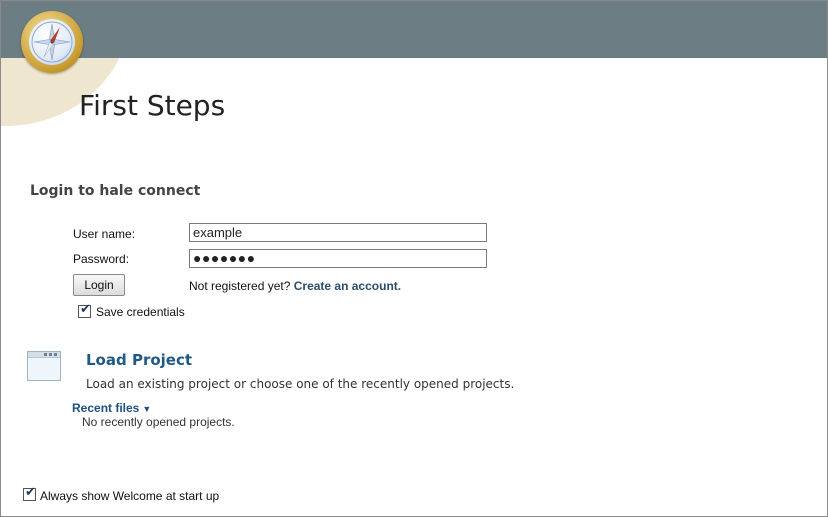 The height and width of the screenshot is (517, 828). Describe the element at coordinates (338, 232) in the screenshot. I see `username-input: example` at that location.